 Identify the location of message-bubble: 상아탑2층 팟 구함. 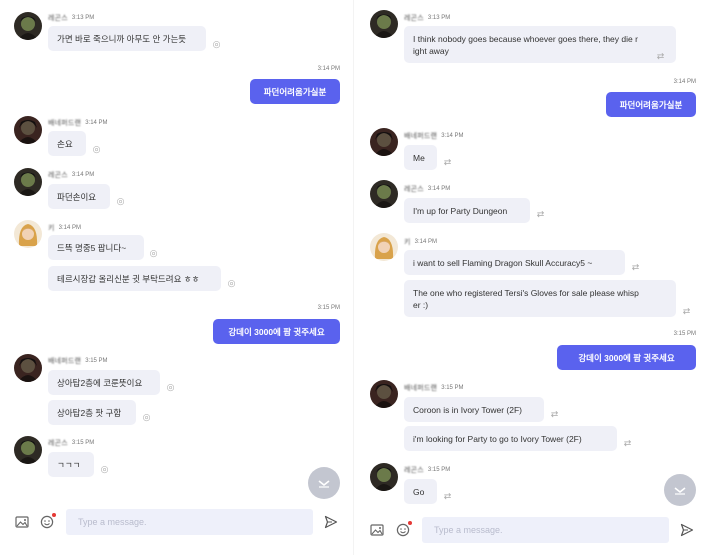
(92, 412).